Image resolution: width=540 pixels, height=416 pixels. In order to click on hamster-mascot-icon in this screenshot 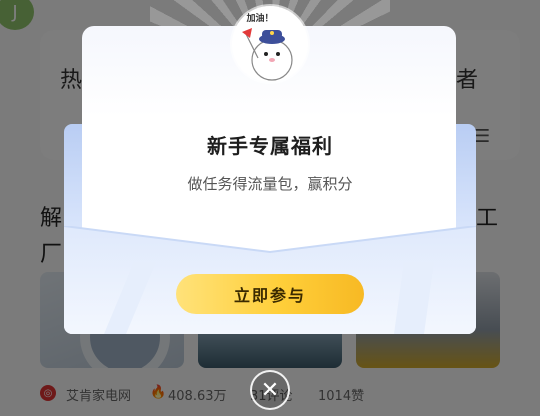, I will do `click(270, 54)`.